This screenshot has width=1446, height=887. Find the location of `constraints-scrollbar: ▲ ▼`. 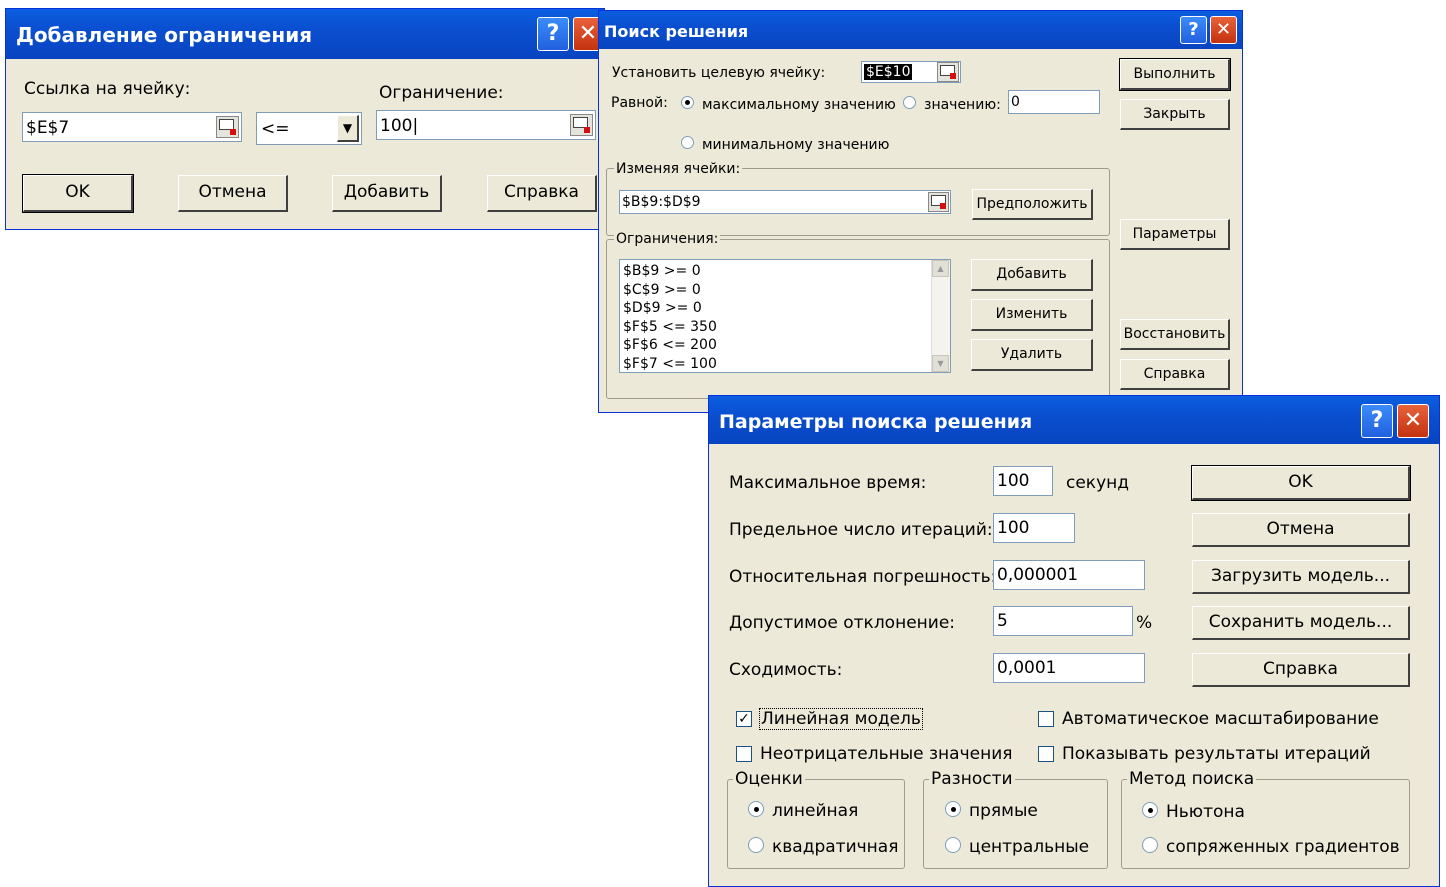

constraints-scrollbar: ▲ ▼ is located at coordinates (940, 316).